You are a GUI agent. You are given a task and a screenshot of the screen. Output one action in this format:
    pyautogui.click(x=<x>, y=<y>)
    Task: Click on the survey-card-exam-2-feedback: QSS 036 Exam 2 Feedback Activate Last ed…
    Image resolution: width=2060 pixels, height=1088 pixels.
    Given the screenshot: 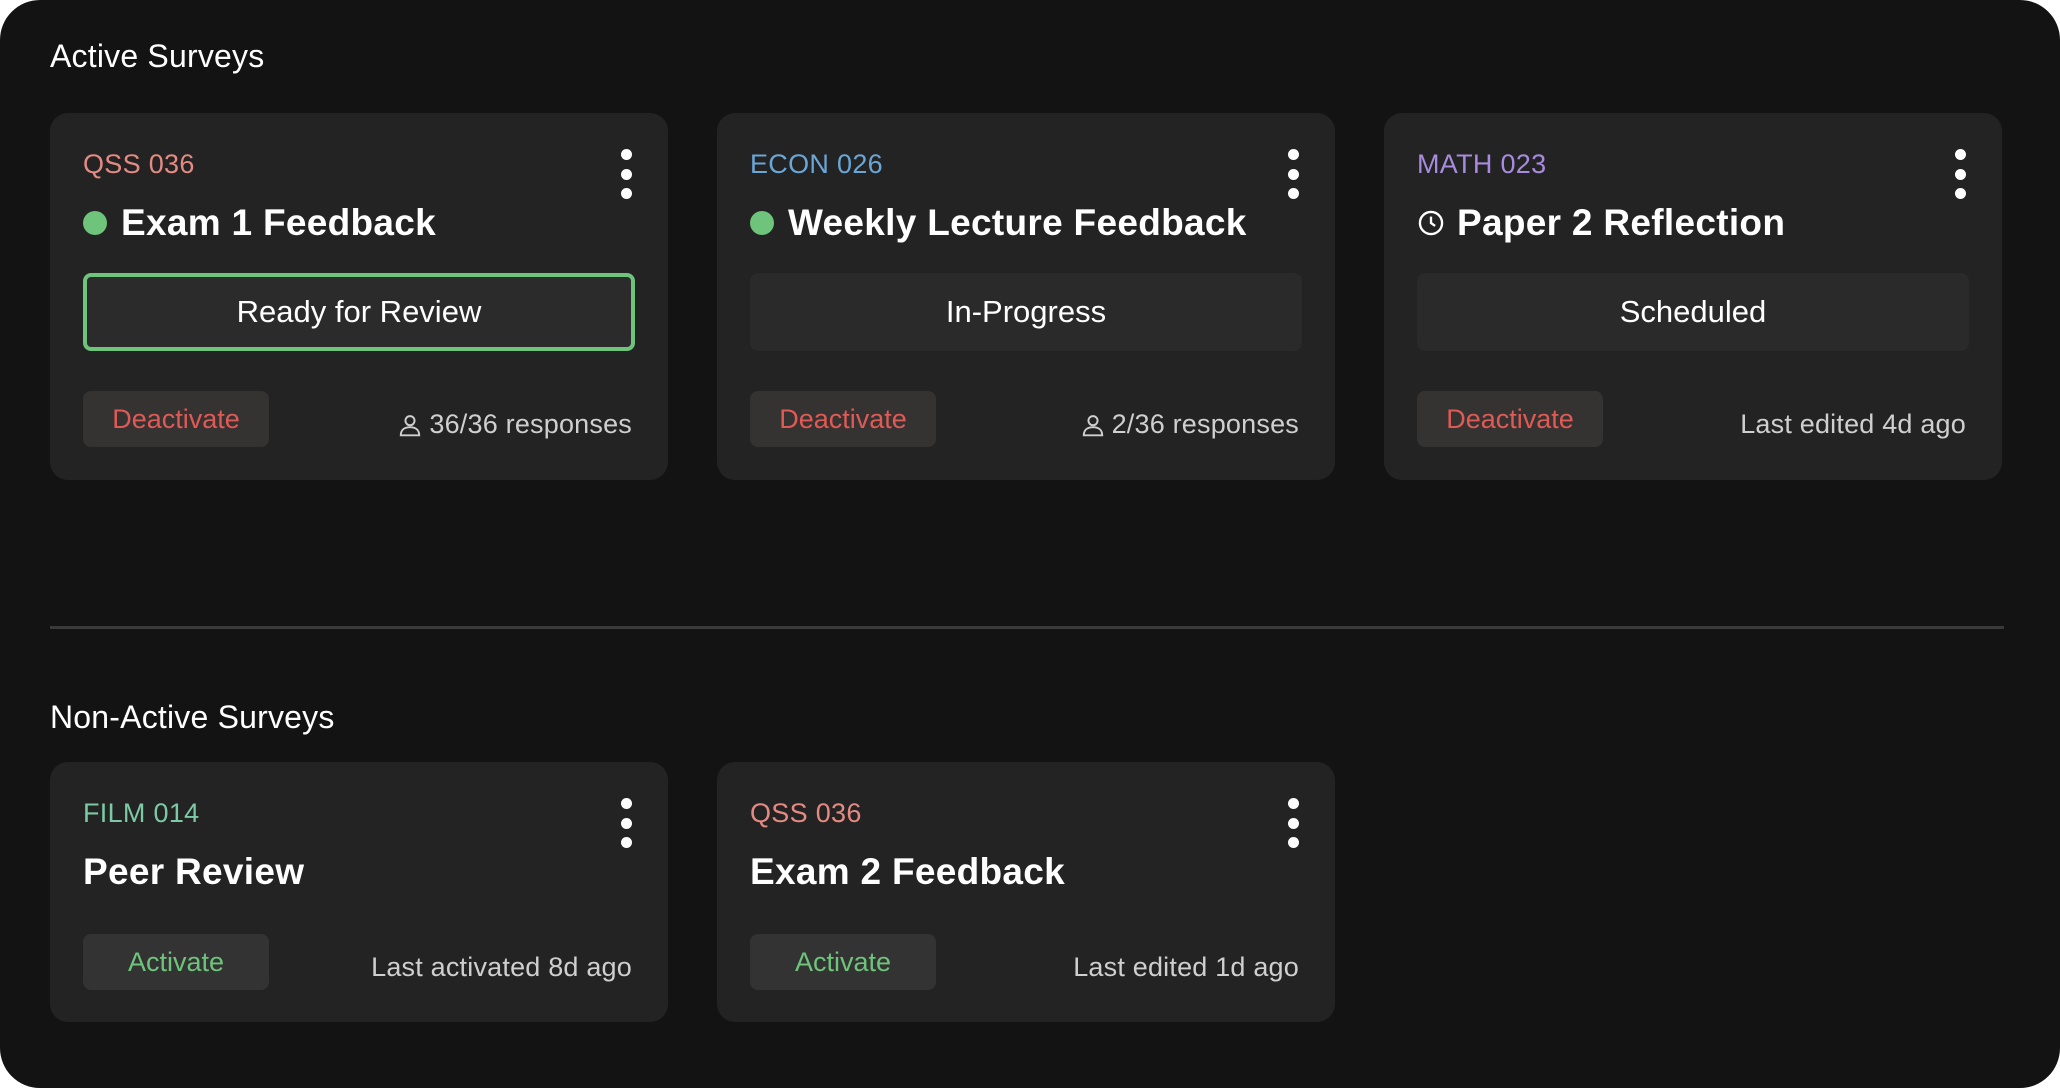 What is the action you would take?
    pyautogui.click(x=1026, y=892)
    